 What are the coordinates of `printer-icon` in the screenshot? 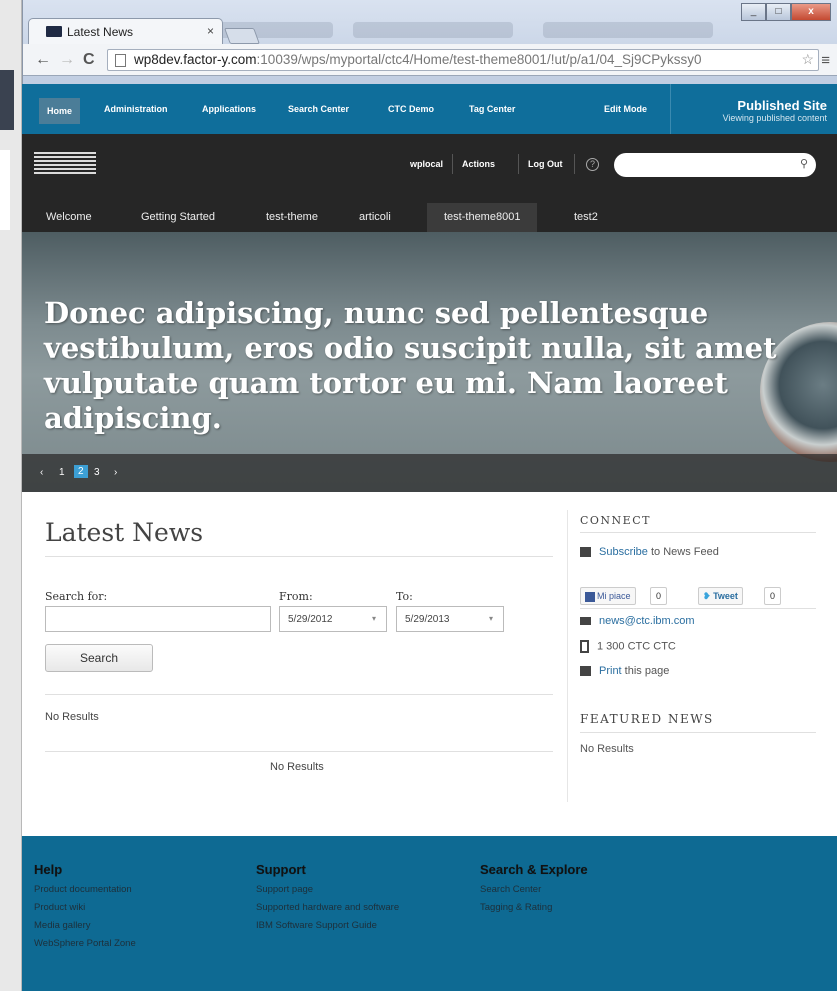 It's located at (585, 671).